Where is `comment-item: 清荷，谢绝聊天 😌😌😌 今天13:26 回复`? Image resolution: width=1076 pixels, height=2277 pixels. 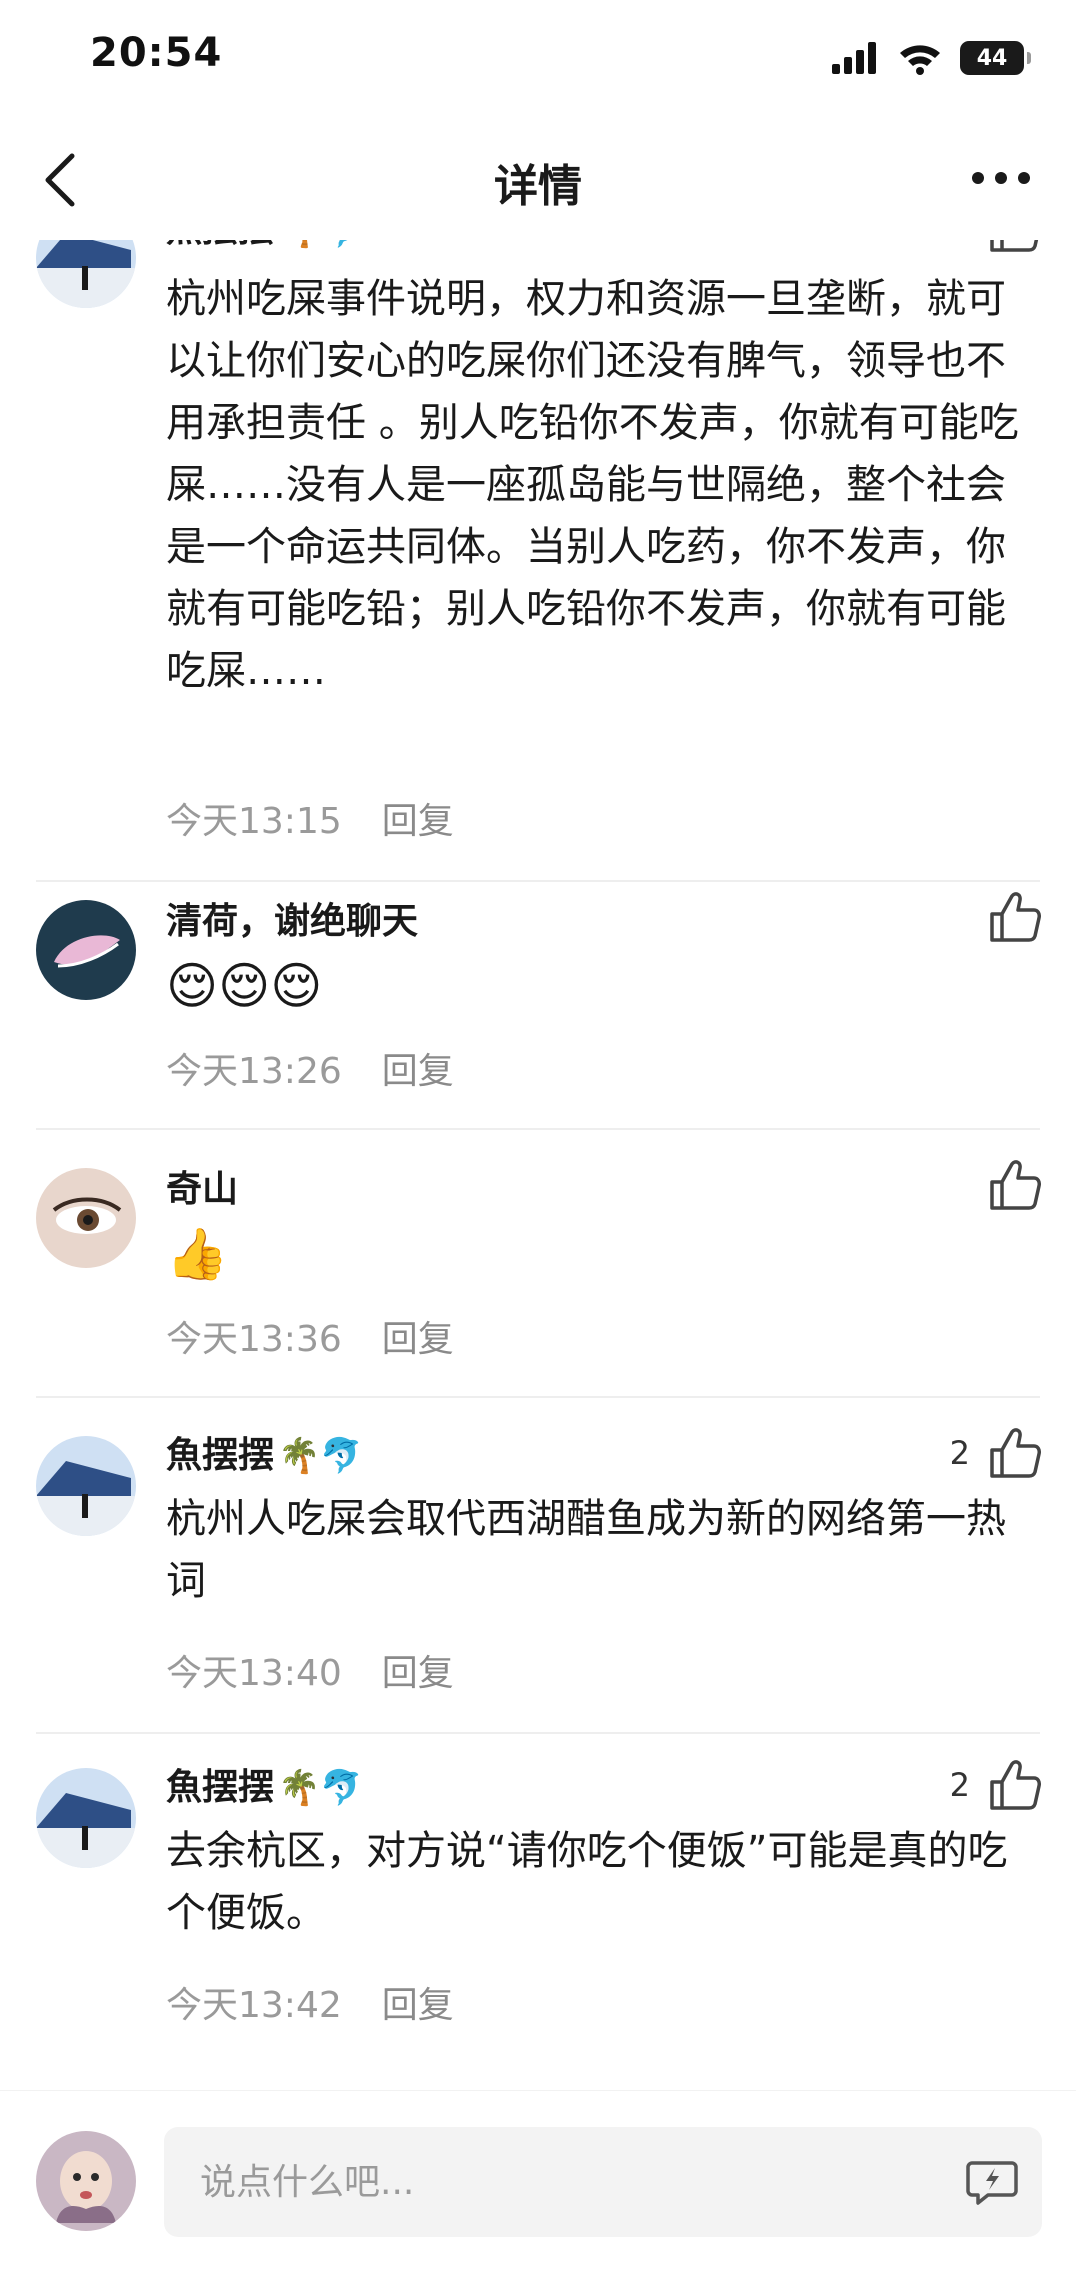
comment-item: 清荷，谢绝聊天 😌😌😌 今天13:26 回复 is located at coordinates (538, 1017).